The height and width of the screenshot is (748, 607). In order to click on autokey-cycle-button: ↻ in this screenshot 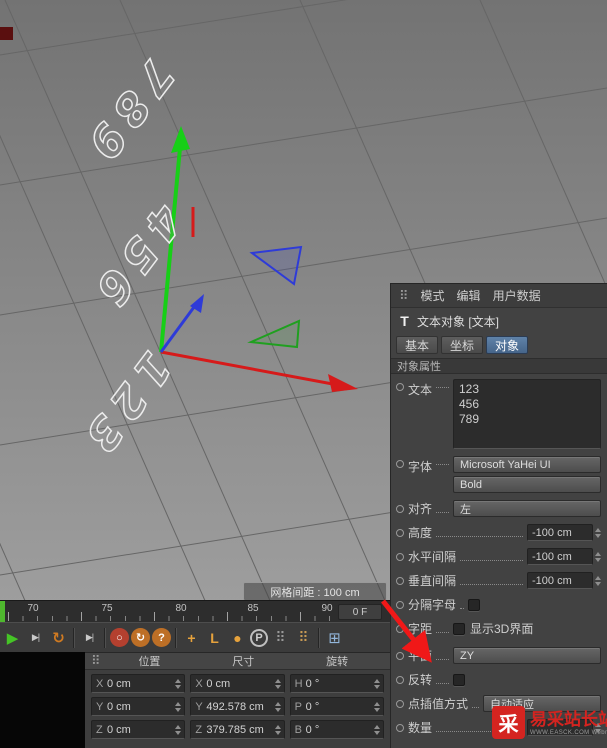, I will do `click(140, 637)`.